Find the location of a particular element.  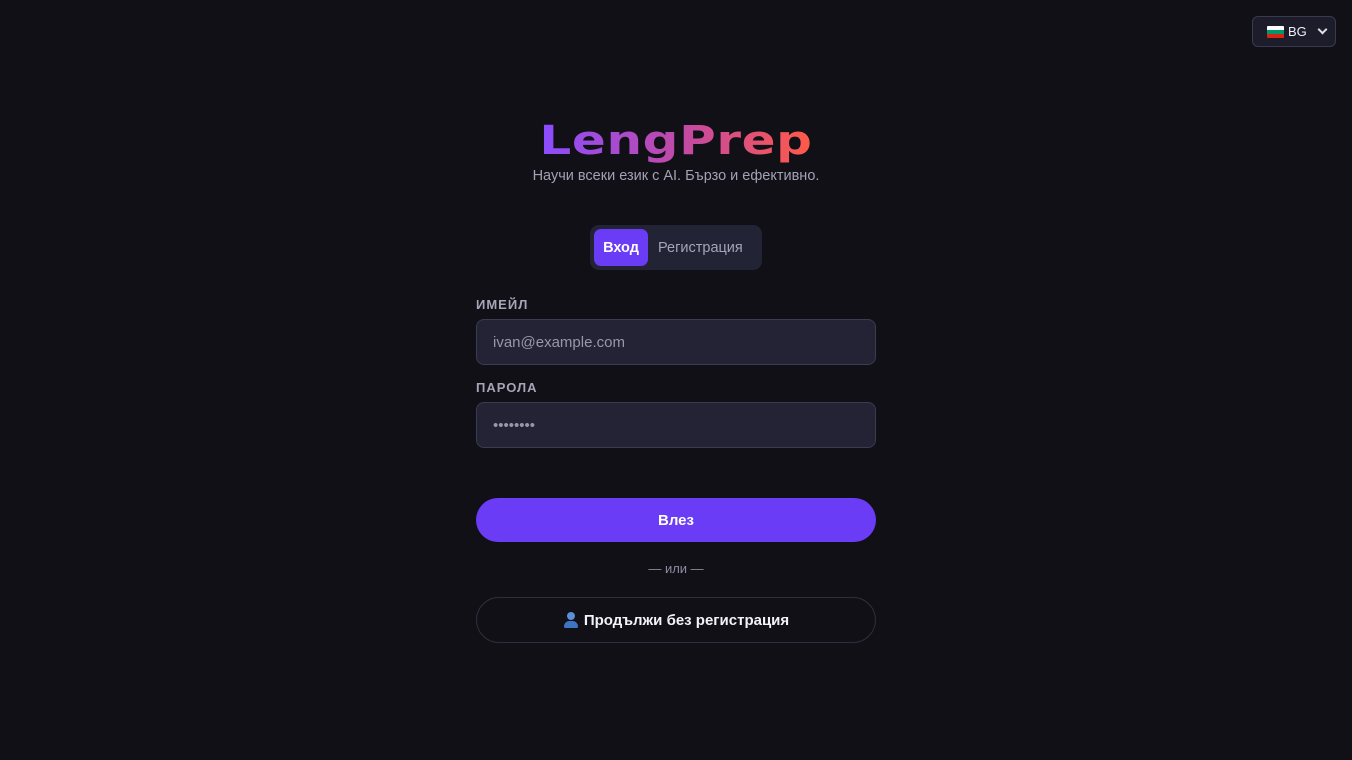

or-divider: — или — is located at coordinates (676, 568).